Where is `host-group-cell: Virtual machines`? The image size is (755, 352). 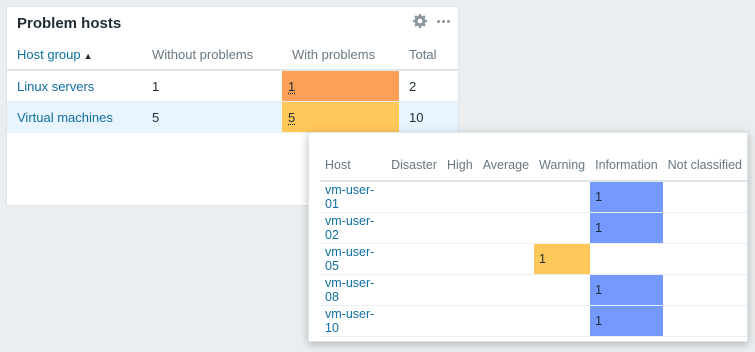 host-group-cell: Virtual machines is located at coordinates (74, 117).